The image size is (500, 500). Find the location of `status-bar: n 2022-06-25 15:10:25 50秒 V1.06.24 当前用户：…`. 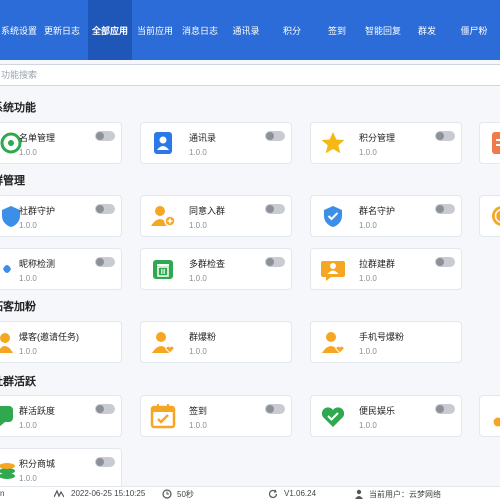

status-bar: n 2022-06-25 15:10:25 50秒 V1.06.24 当前用户：… is located at coordinates (250, 493).